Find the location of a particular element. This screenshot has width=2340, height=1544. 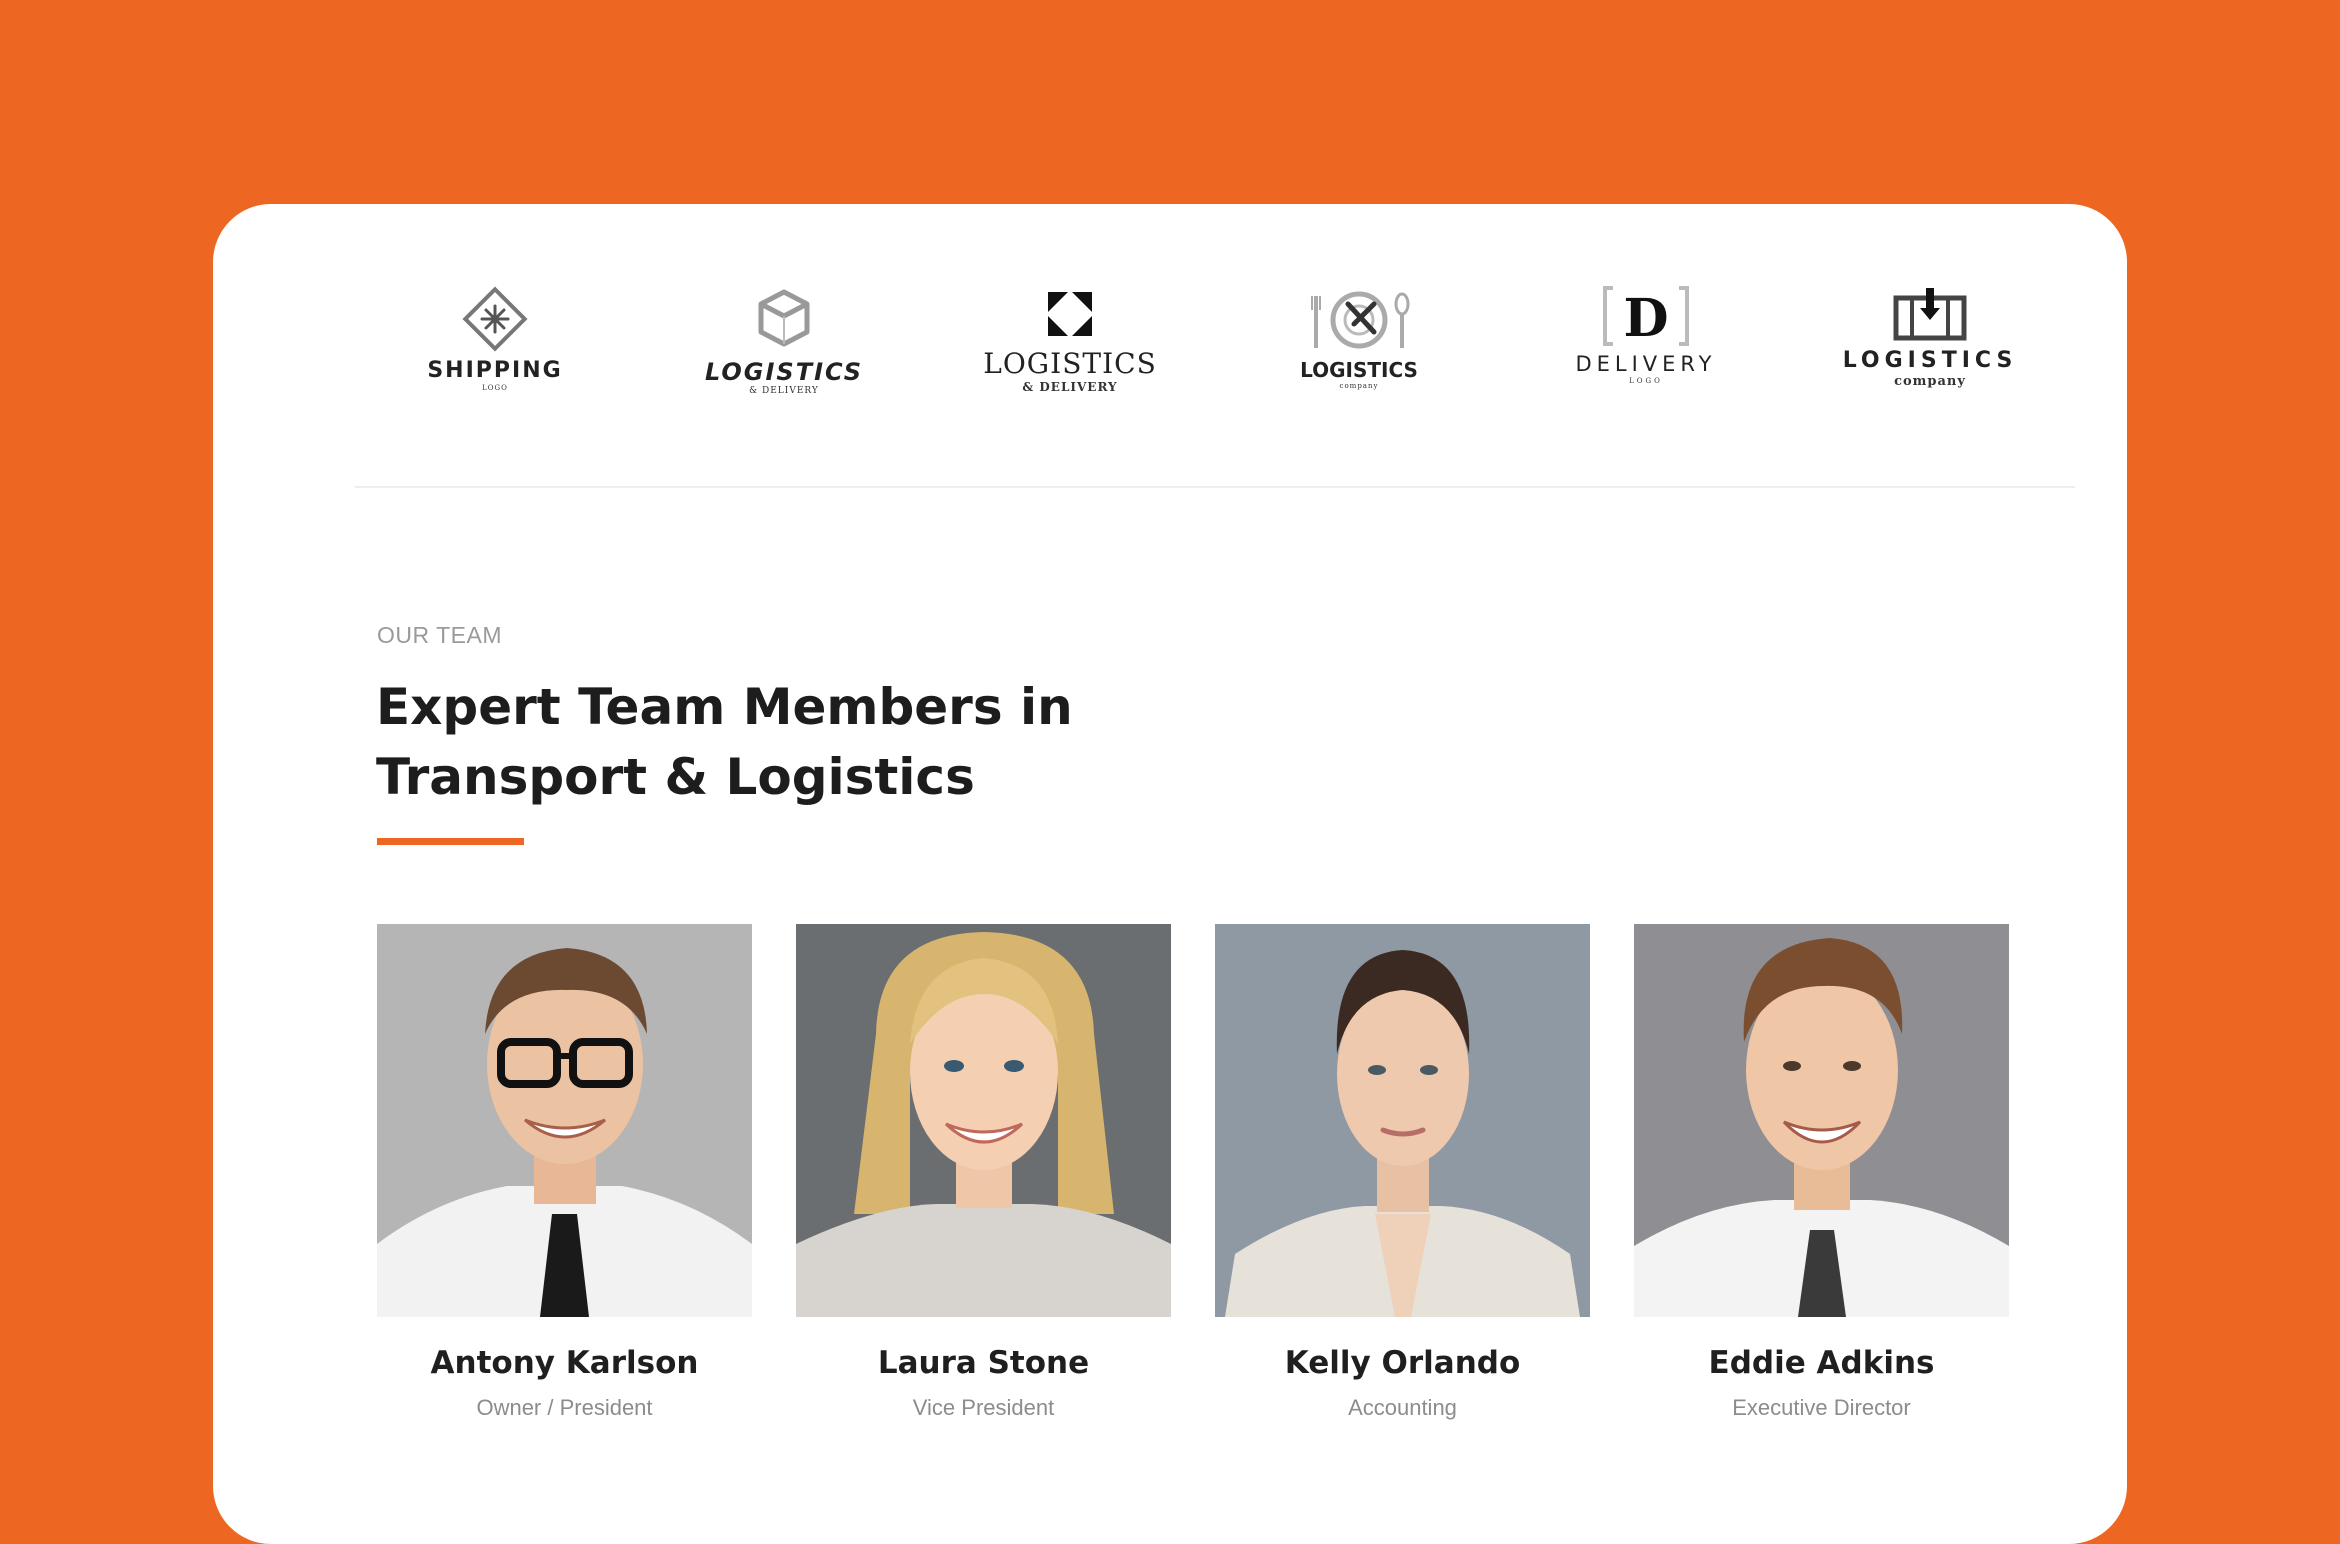

heading-line-1: Expert Team Members in is located at coordinates (724, 707).